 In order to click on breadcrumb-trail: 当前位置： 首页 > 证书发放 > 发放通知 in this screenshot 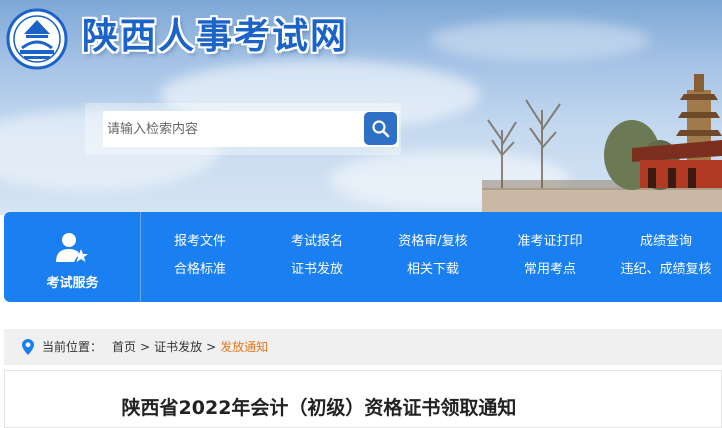, I will do `click(155, 347)`.